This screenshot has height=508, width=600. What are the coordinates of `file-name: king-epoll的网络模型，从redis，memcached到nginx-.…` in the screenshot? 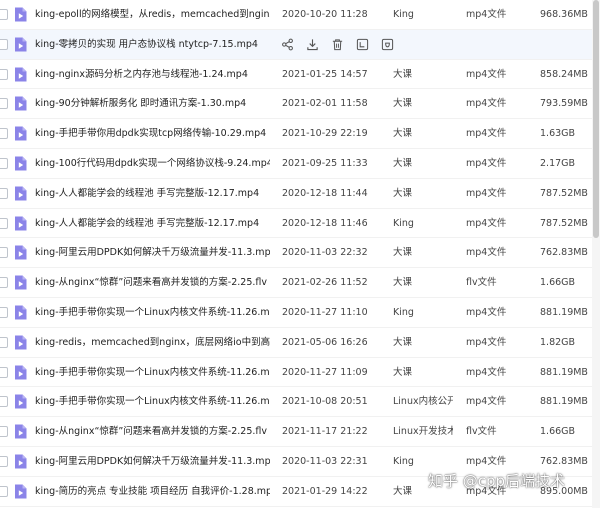 It's located at (152, 15).